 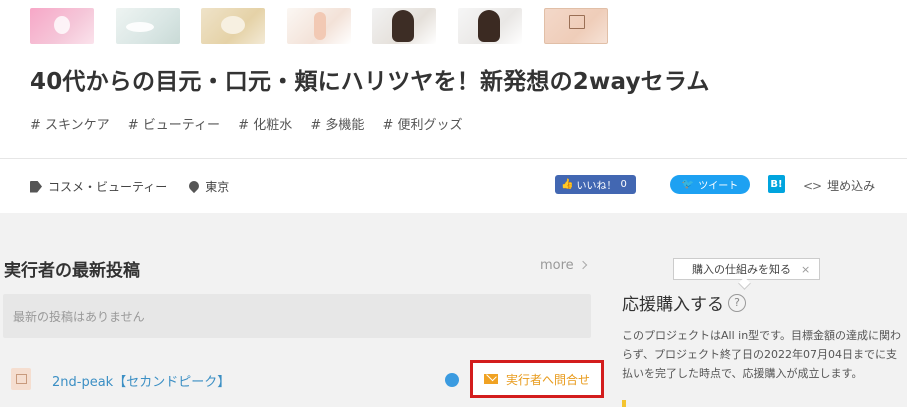 What do you see at coordinates (557, 265) in the screenshot?
I see `more-label: more` at bounding box center [557, 265].